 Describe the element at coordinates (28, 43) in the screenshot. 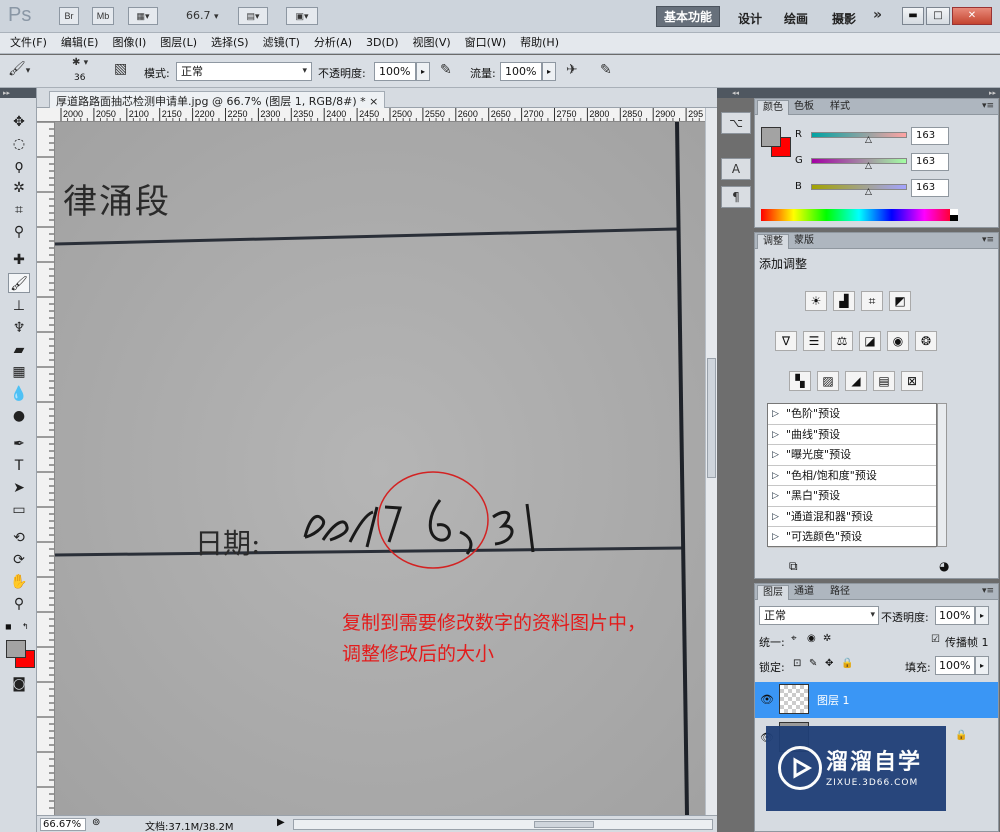

I see `menu-file: 文件(F)` at that location.